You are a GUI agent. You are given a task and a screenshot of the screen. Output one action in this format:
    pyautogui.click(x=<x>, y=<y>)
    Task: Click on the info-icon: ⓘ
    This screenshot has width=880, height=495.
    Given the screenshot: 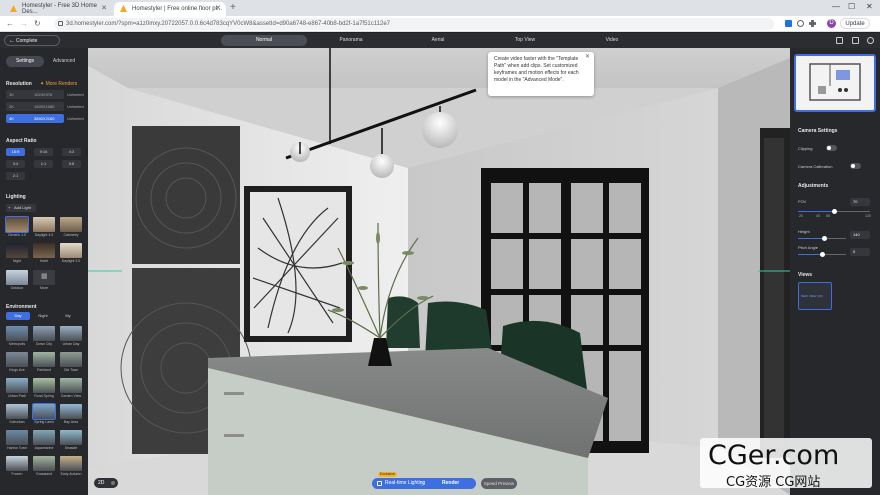 What is the action you would take?
    pyautogui.click(x=422, y=483)
    